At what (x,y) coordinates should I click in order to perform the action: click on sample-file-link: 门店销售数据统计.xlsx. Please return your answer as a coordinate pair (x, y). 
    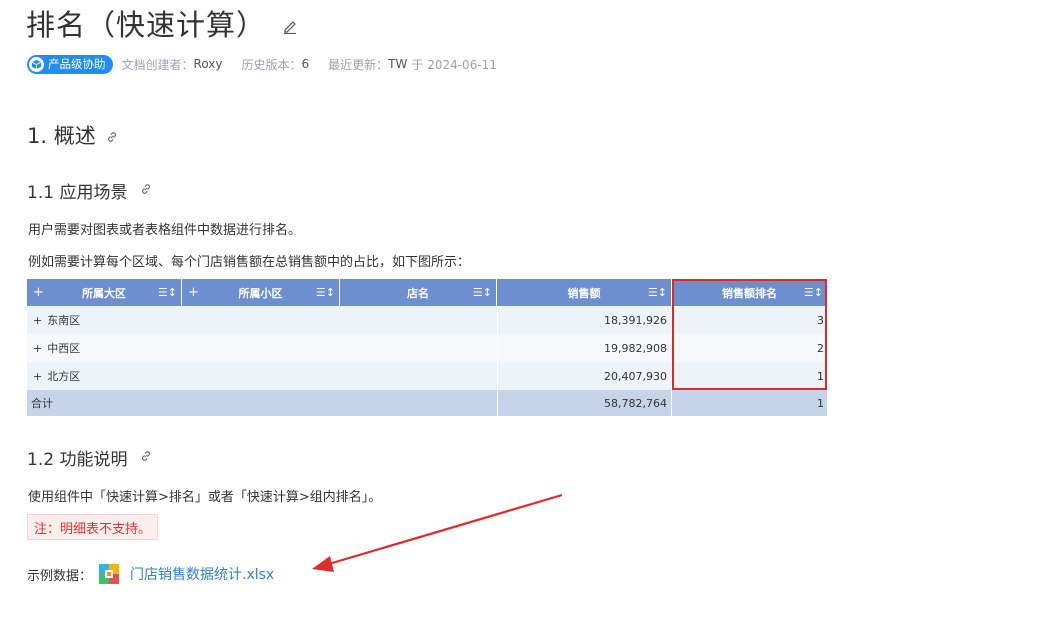
    Looking at the image, I should click on (202, 574).